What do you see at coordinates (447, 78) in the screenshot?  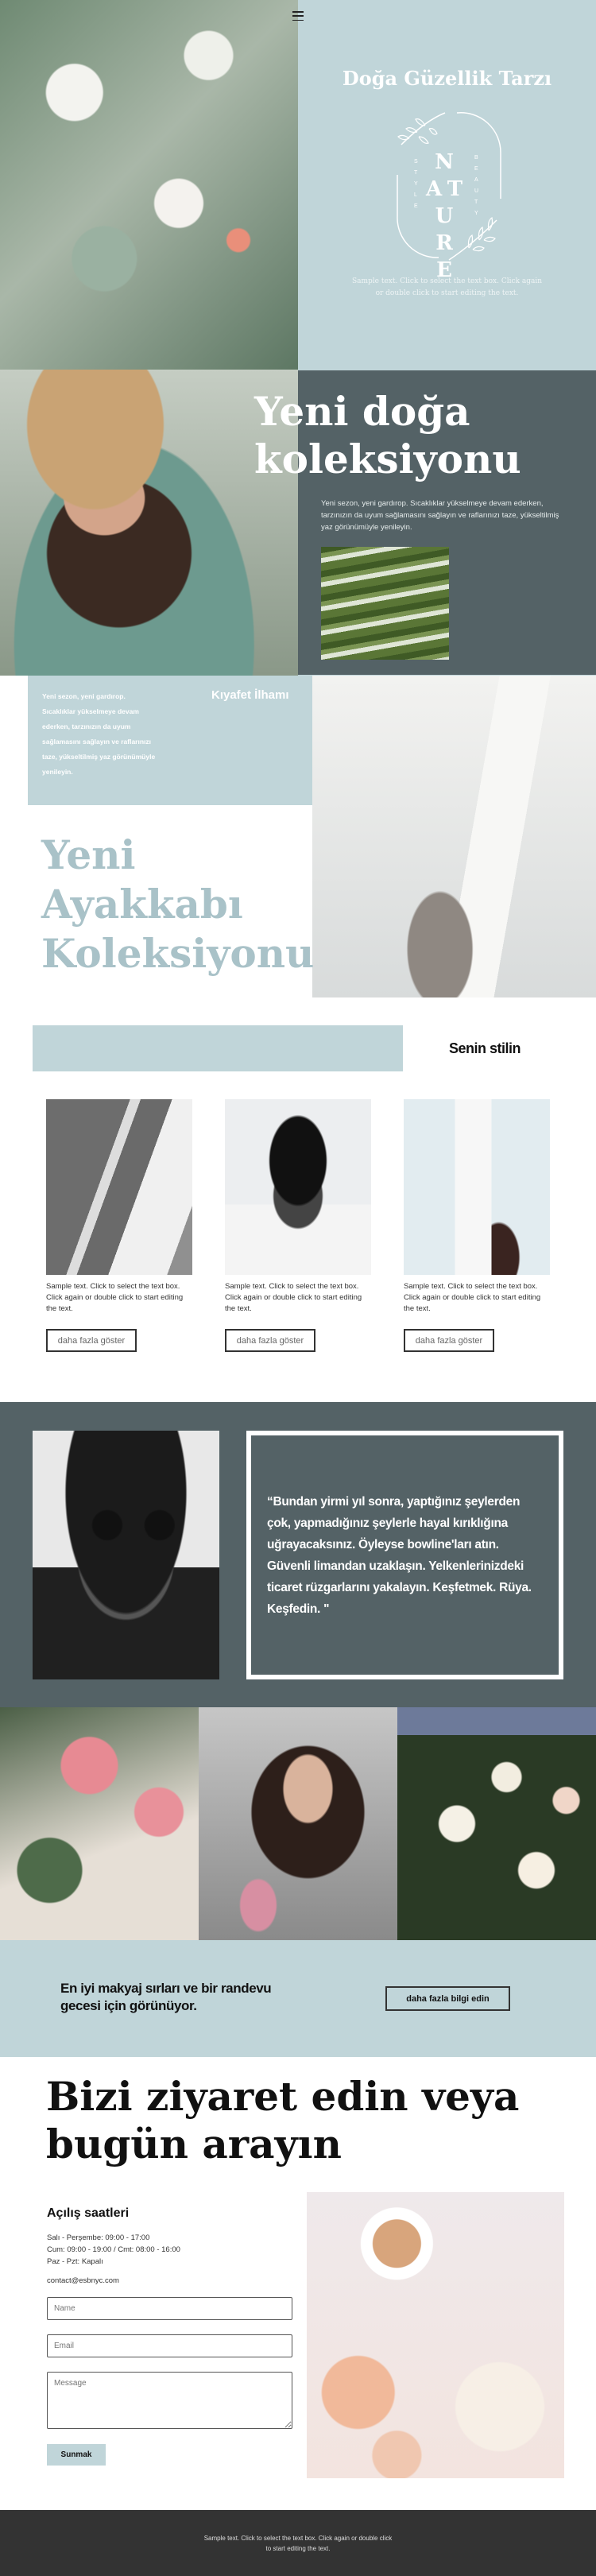 I see `hero-title: Doğa Güzellik Tarzı` at bounding box center [447, 78].